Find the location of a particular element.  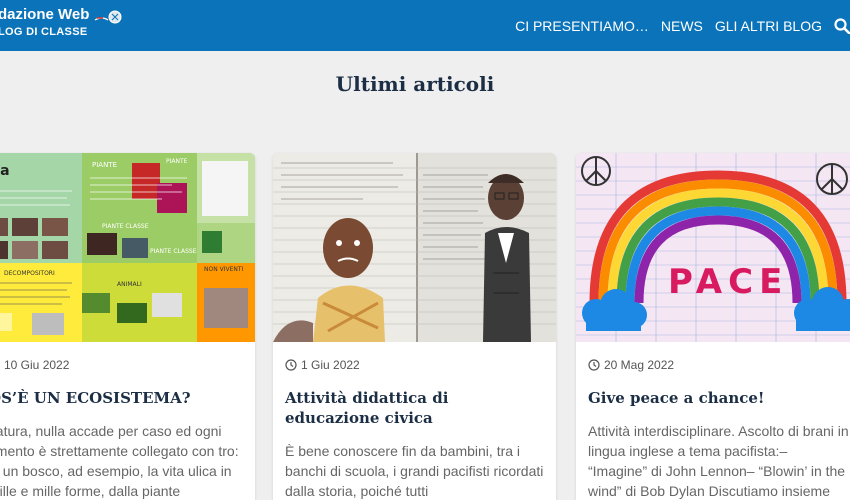

article-thumbnail-civic-education is located at coordinates (414, 247).